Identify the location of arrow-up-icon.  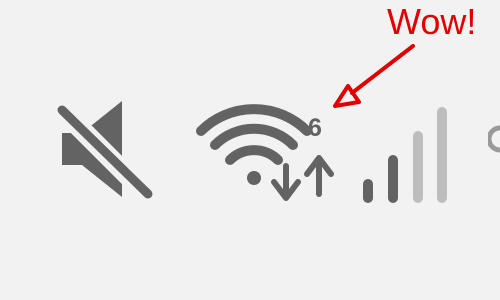
(319, 176).